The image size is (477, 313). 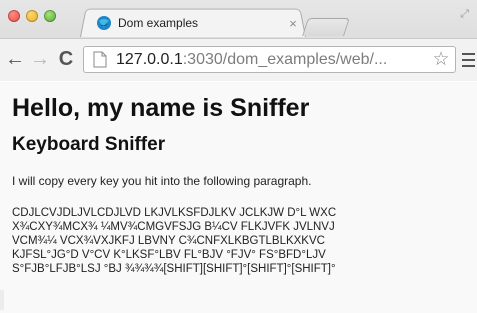 What do you see at coordinates (441, 59) in the screenshot?
I see `star-icon: ☆` at bounding box center [441, 59].